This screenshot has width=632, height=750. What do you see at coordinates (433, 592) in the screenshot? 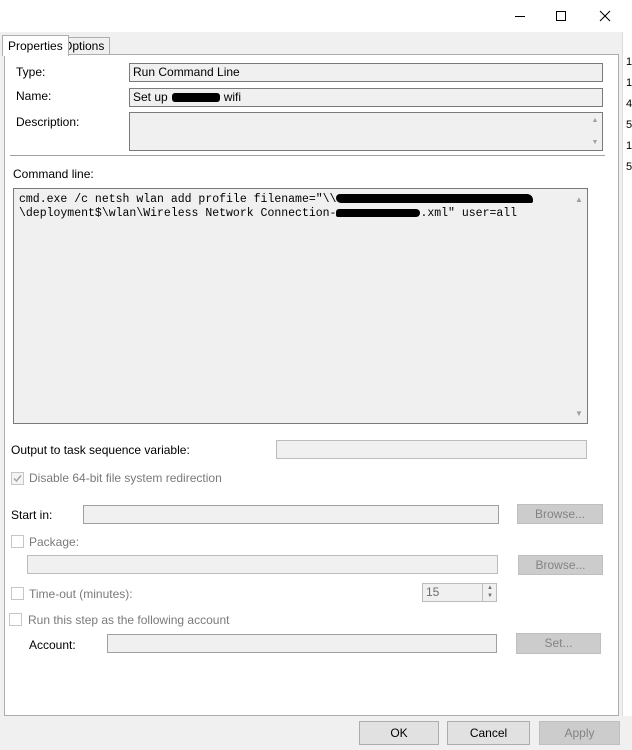
I see `timeout-value: 15` at bounding box center [433, 592].